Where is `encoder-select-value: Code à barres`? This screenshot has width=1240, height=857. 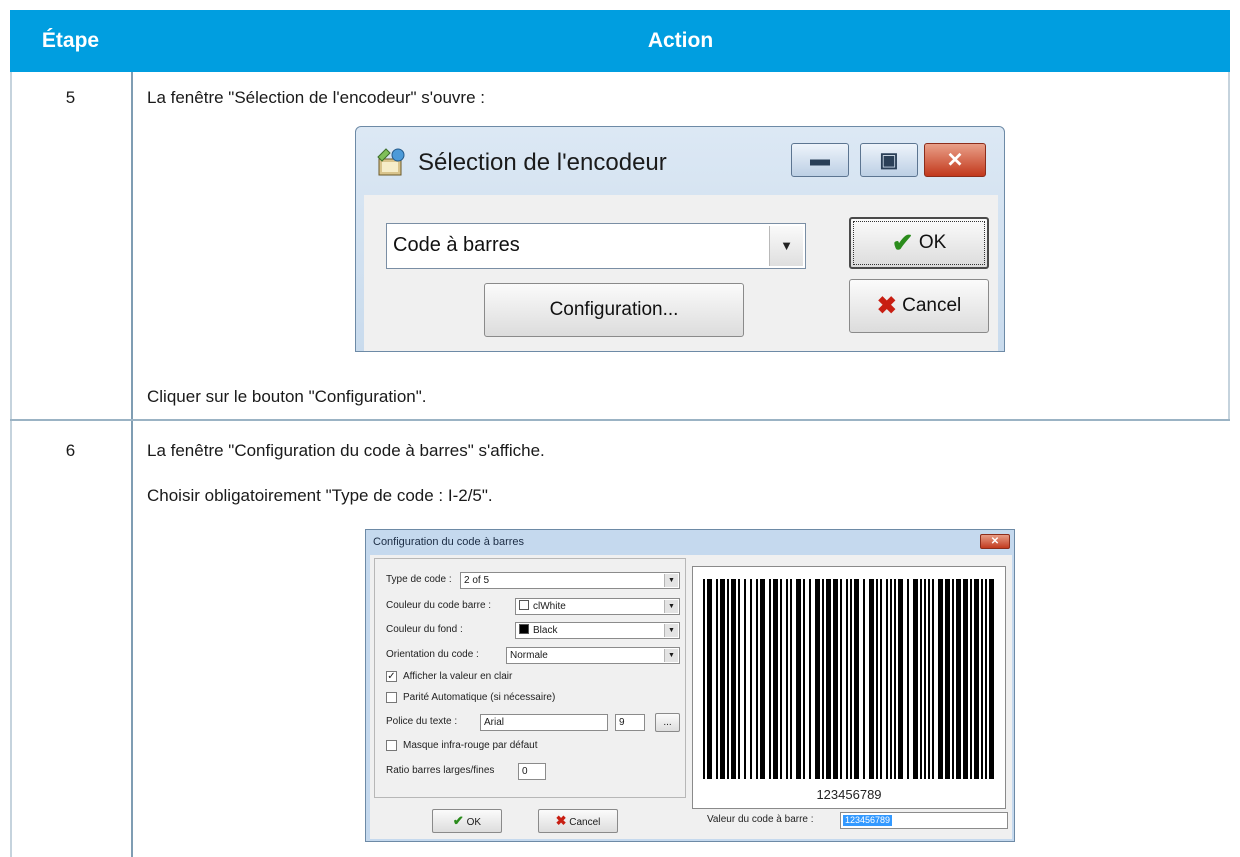
encoder-select-value: Code à barres is located at coordinates (456, 245).